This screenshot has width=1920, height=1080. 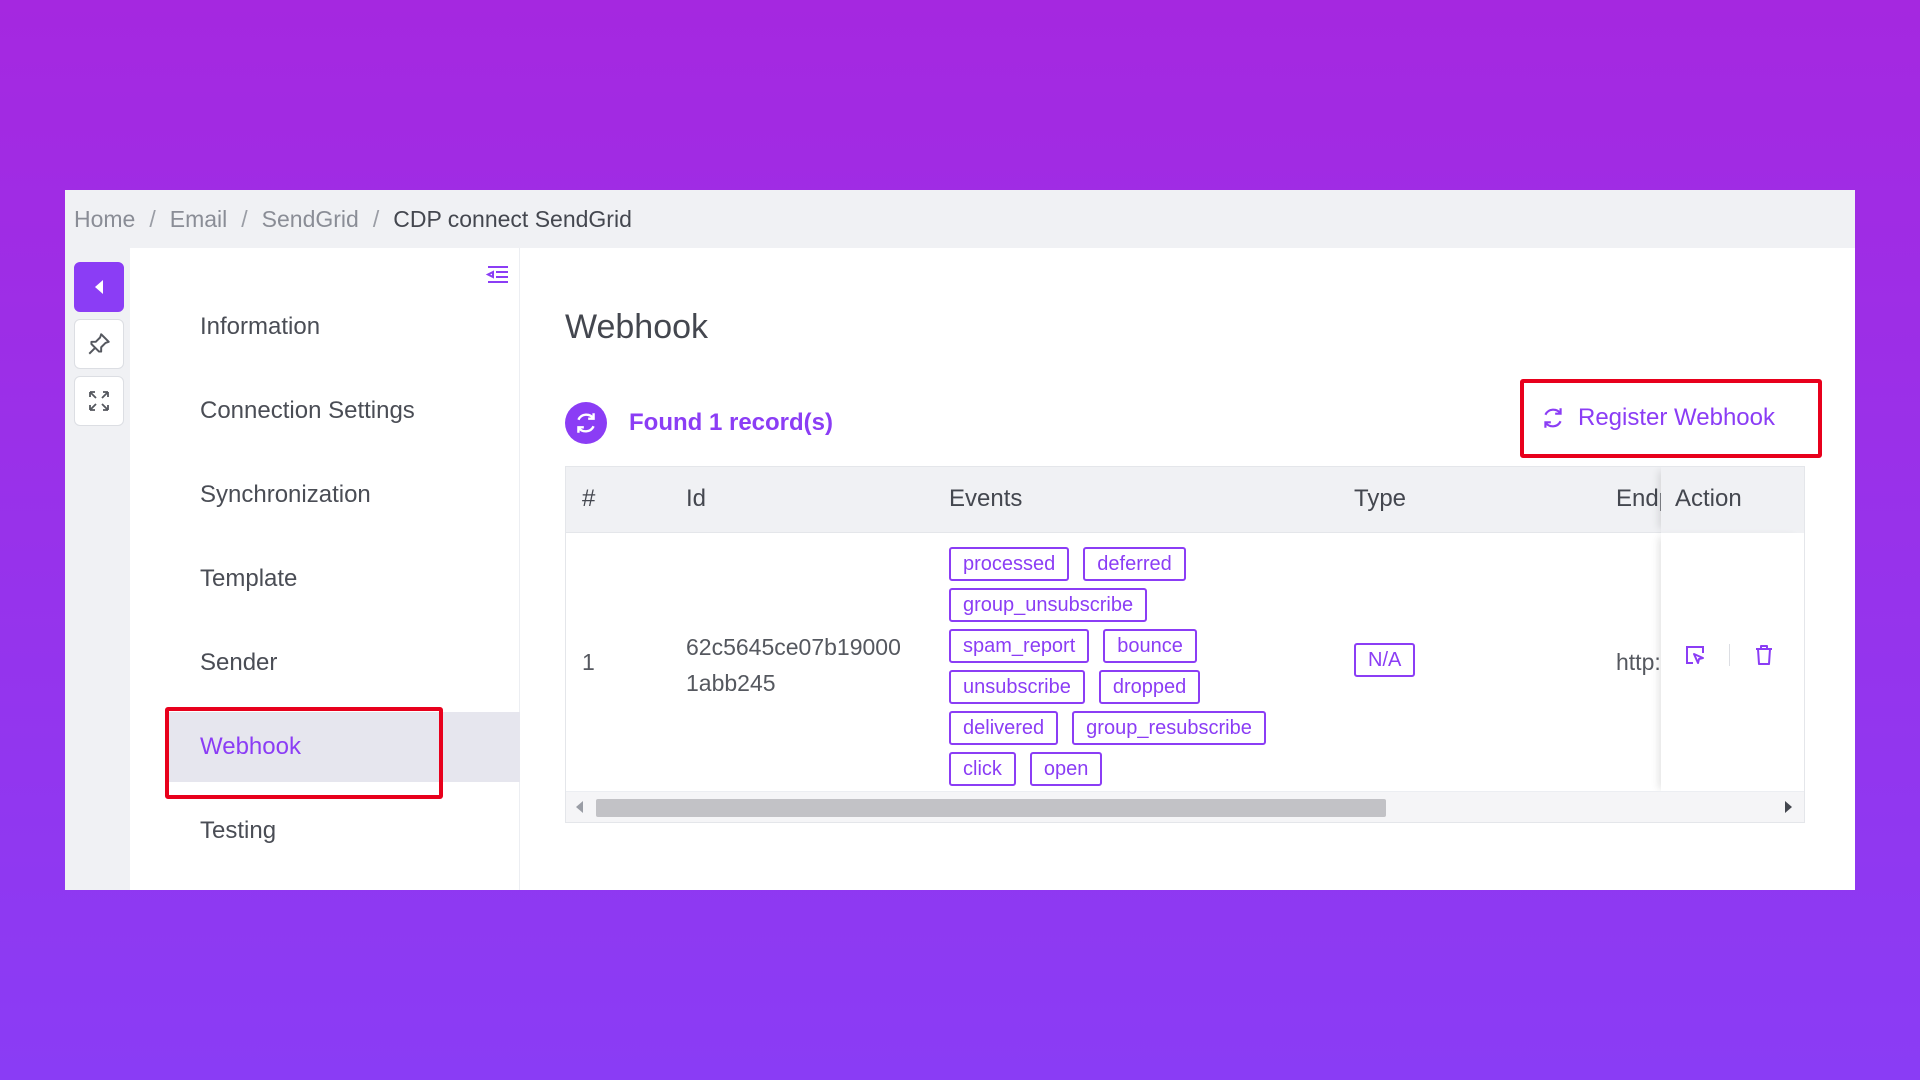 What do you see at coordinates (104, 219) in the screenshot?
I see `breadcrumb-home: Home` at bounding box center [104, 219].